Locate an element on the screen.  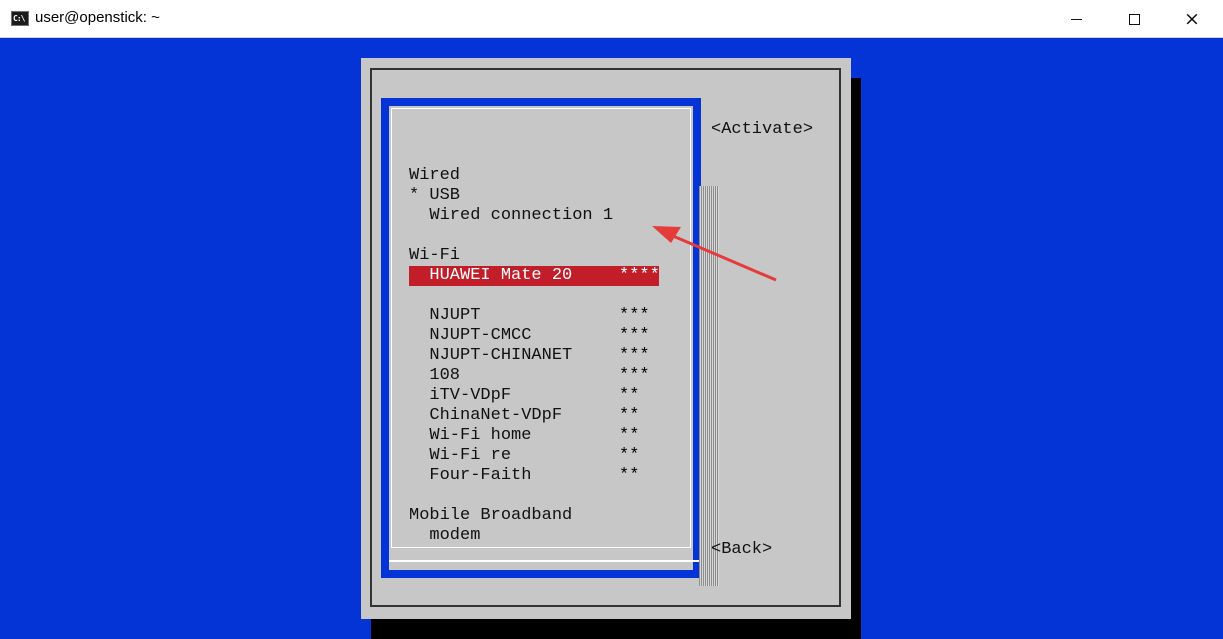
terminal-icon: C:\ is located at coordinates (20, 18).